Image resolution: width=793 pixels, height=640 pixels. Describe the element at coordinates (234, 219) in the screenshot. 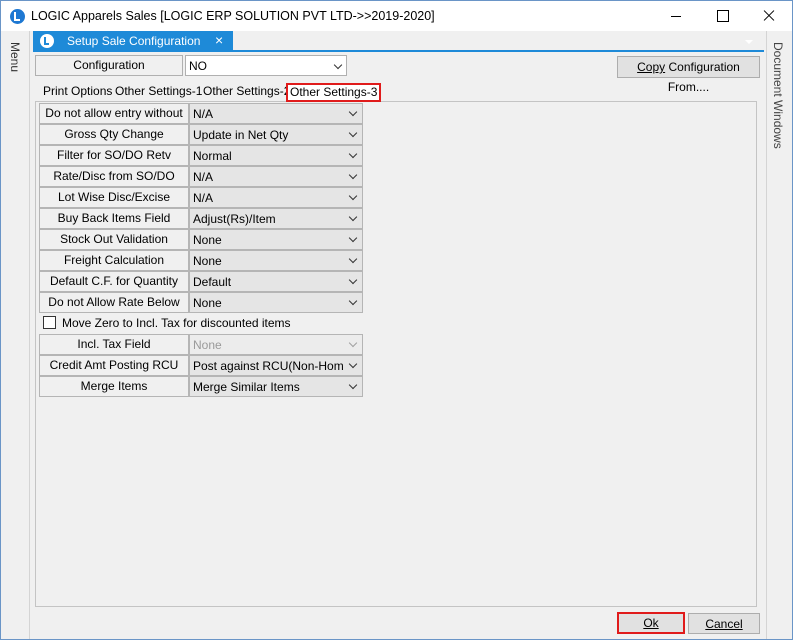

I see `setting-value: Adjust(Rs)/Item` at that location.